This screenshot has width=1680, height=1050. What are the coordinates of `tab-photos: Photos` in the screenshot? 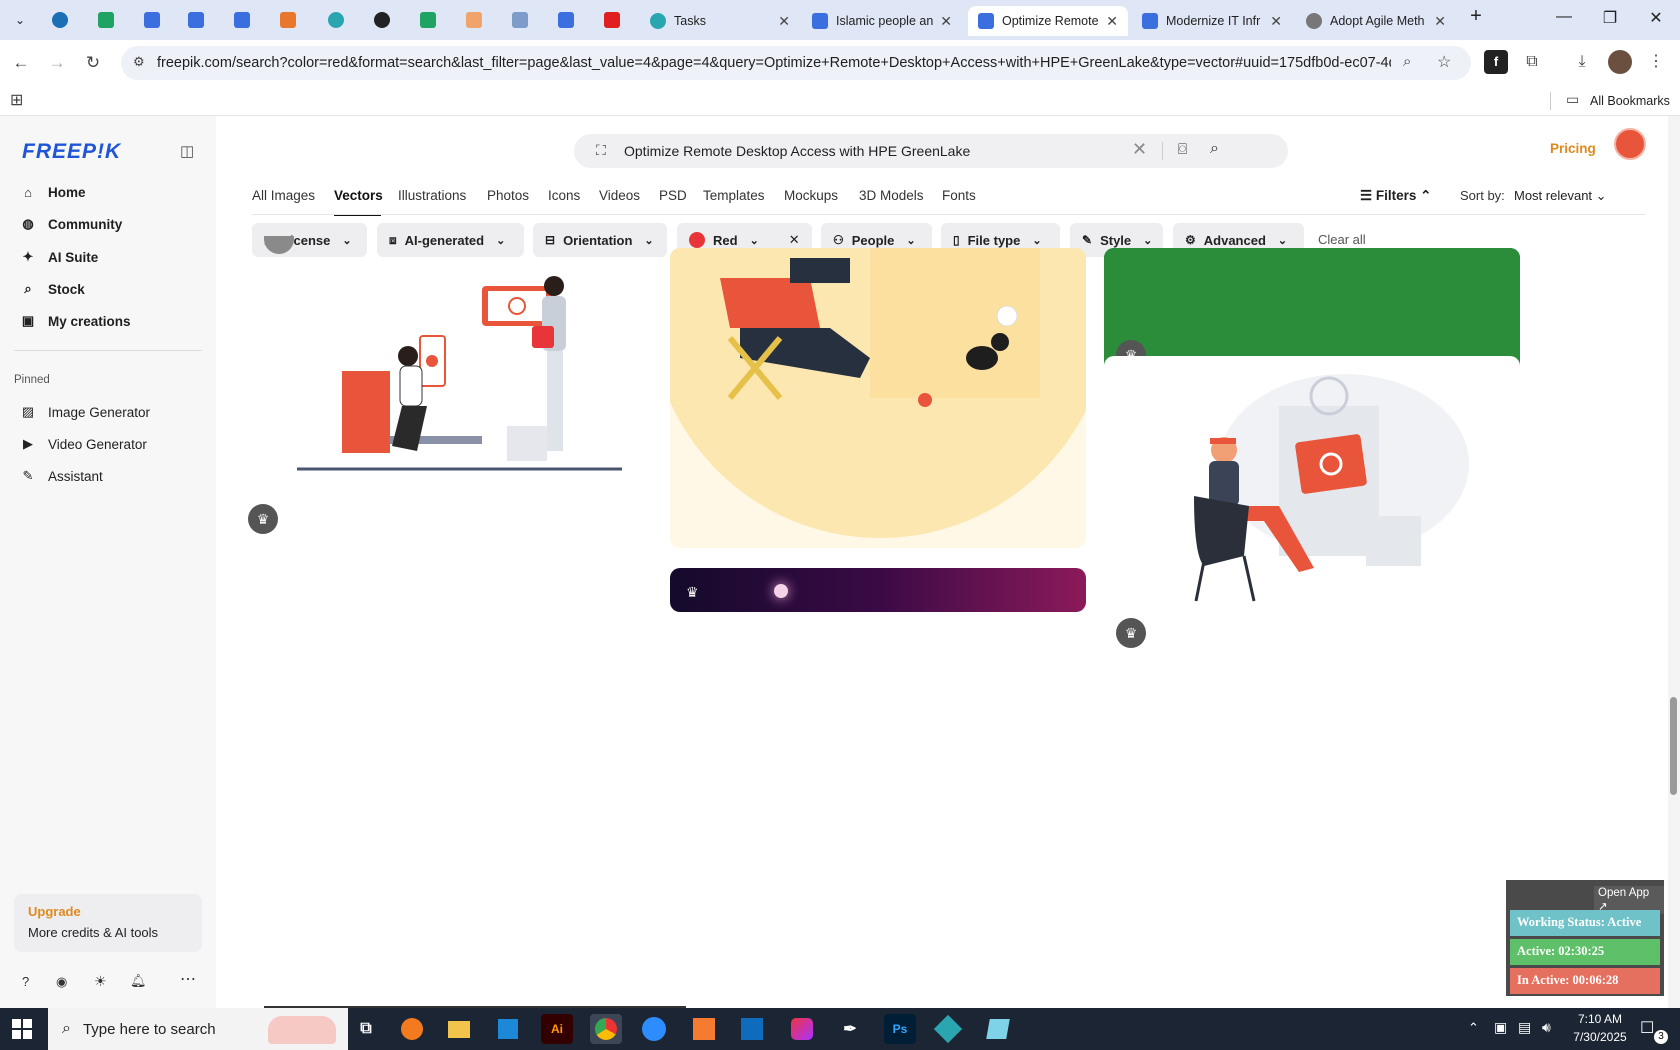 It's located at (508, 195).